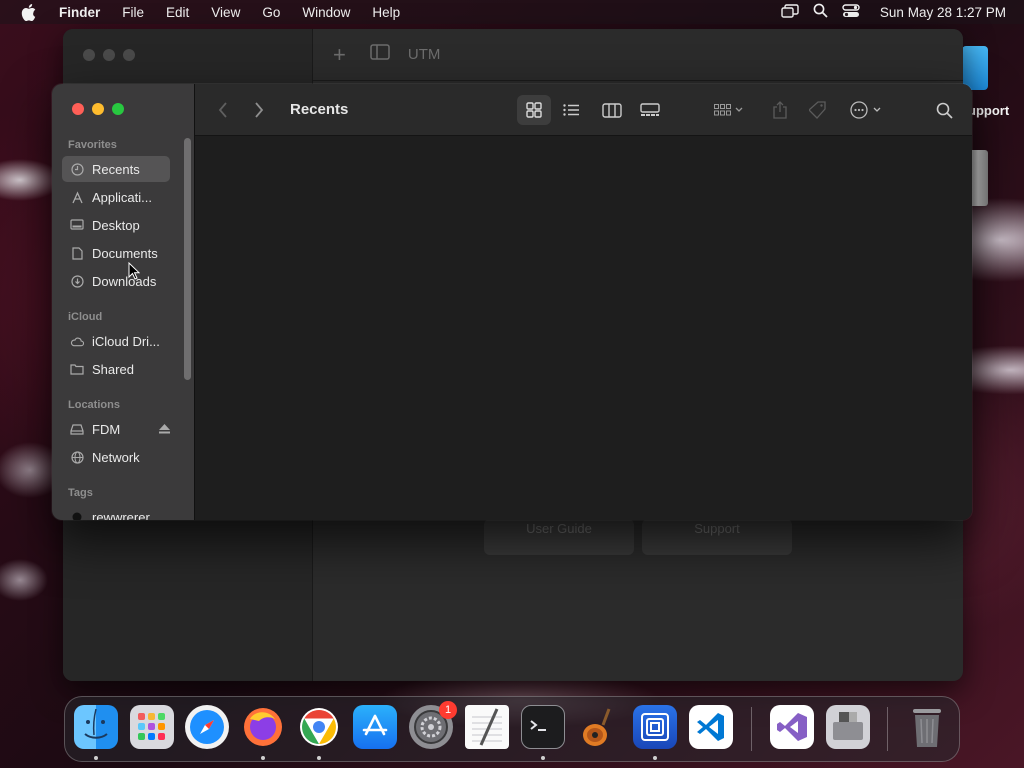 The height and width of the screenshot is (768, 1024). What do you see at coordinates (116, 225) in the screenshot?
I see `sidebar-item-desktop: Desktop` at bounding box center [116, 225].